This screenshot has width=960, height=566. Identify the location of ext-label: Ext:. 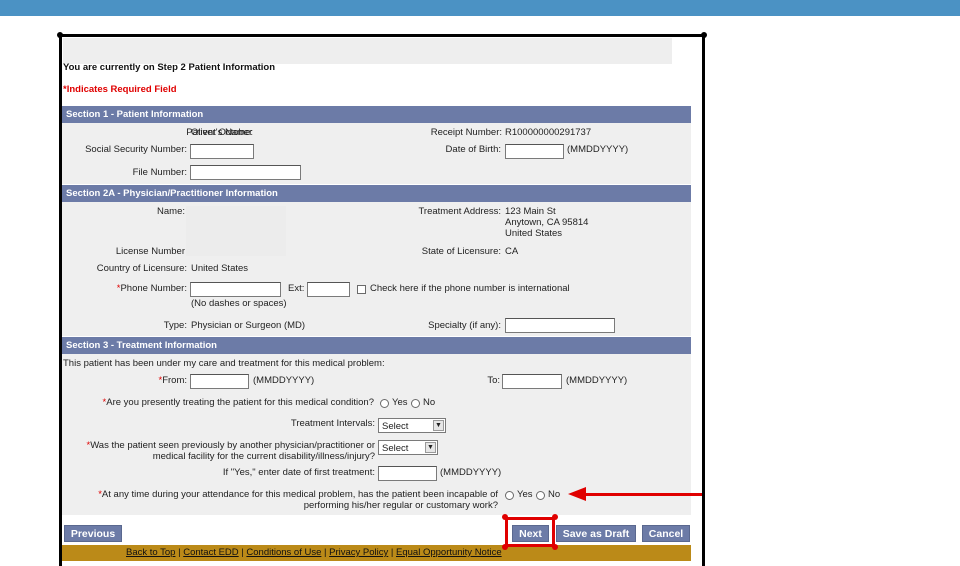
(296, 288).